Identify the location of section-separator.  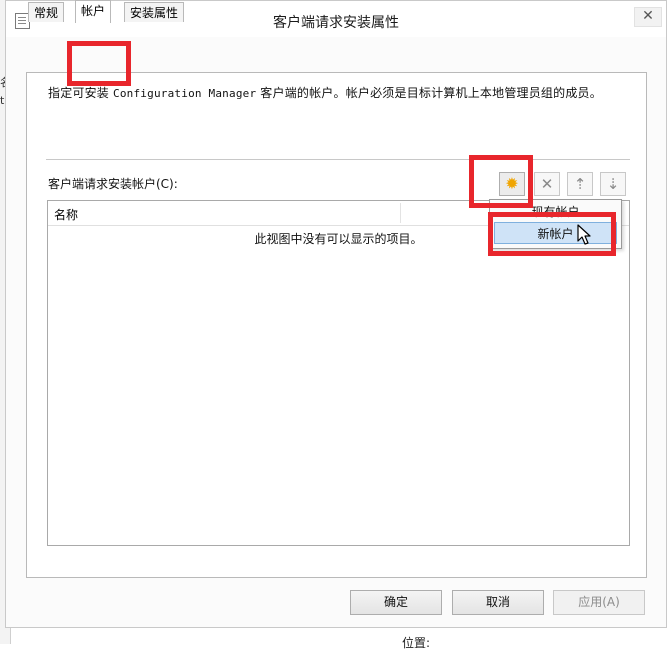
(338, 159).